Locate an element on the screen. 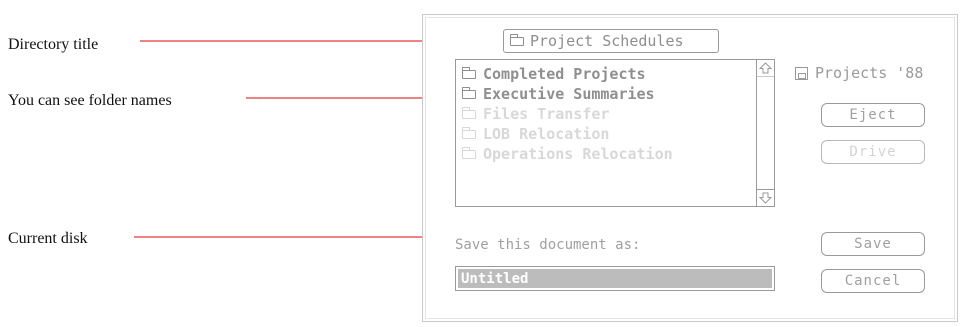 The image size is (961, 327). callout-directory-title: Directory title is located at coordinates (53, 44).